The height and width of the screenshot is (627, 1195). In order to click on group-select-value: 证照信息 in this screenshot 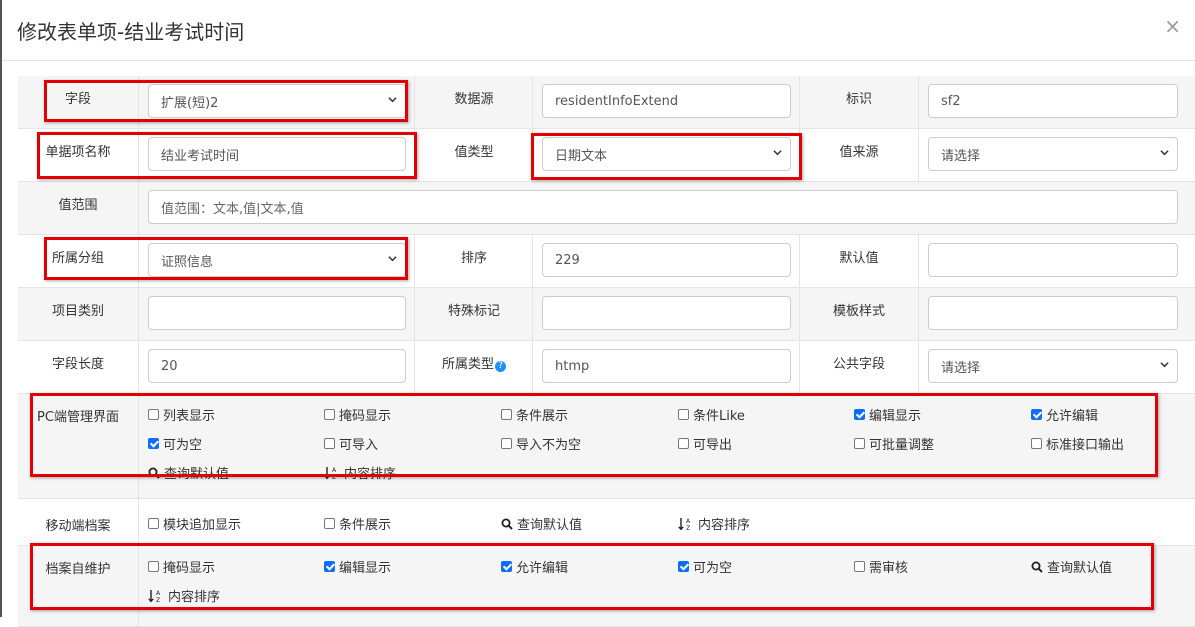, I will do `click(187, 262)`.